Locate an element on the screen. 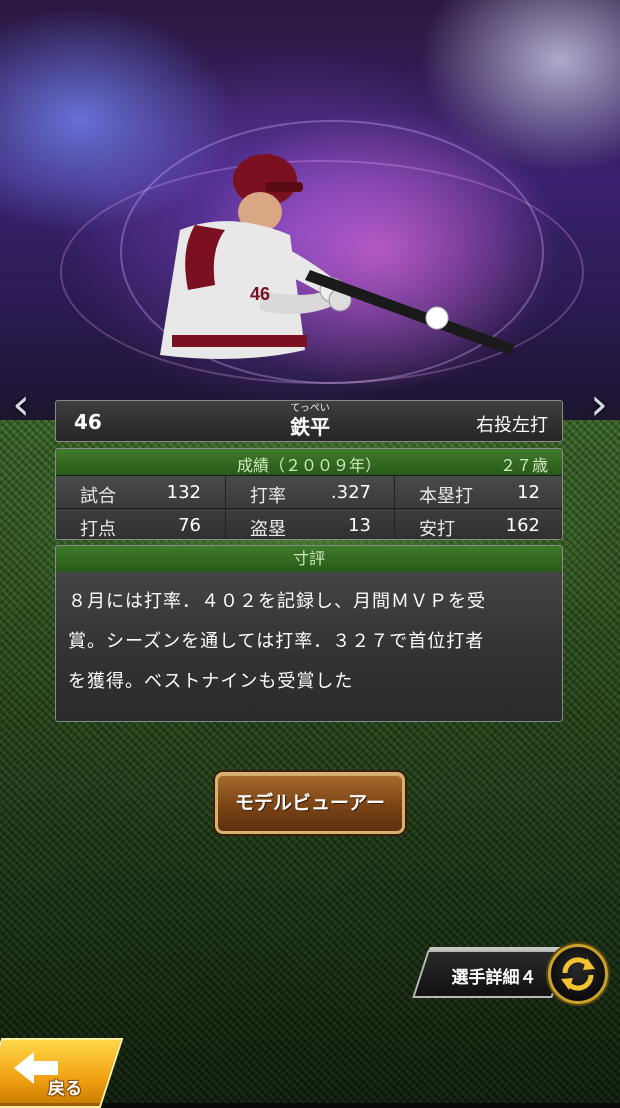 The width and height of the screenshot is (620, 1108). svg-text: 46 is located at coordinates (260, 294).